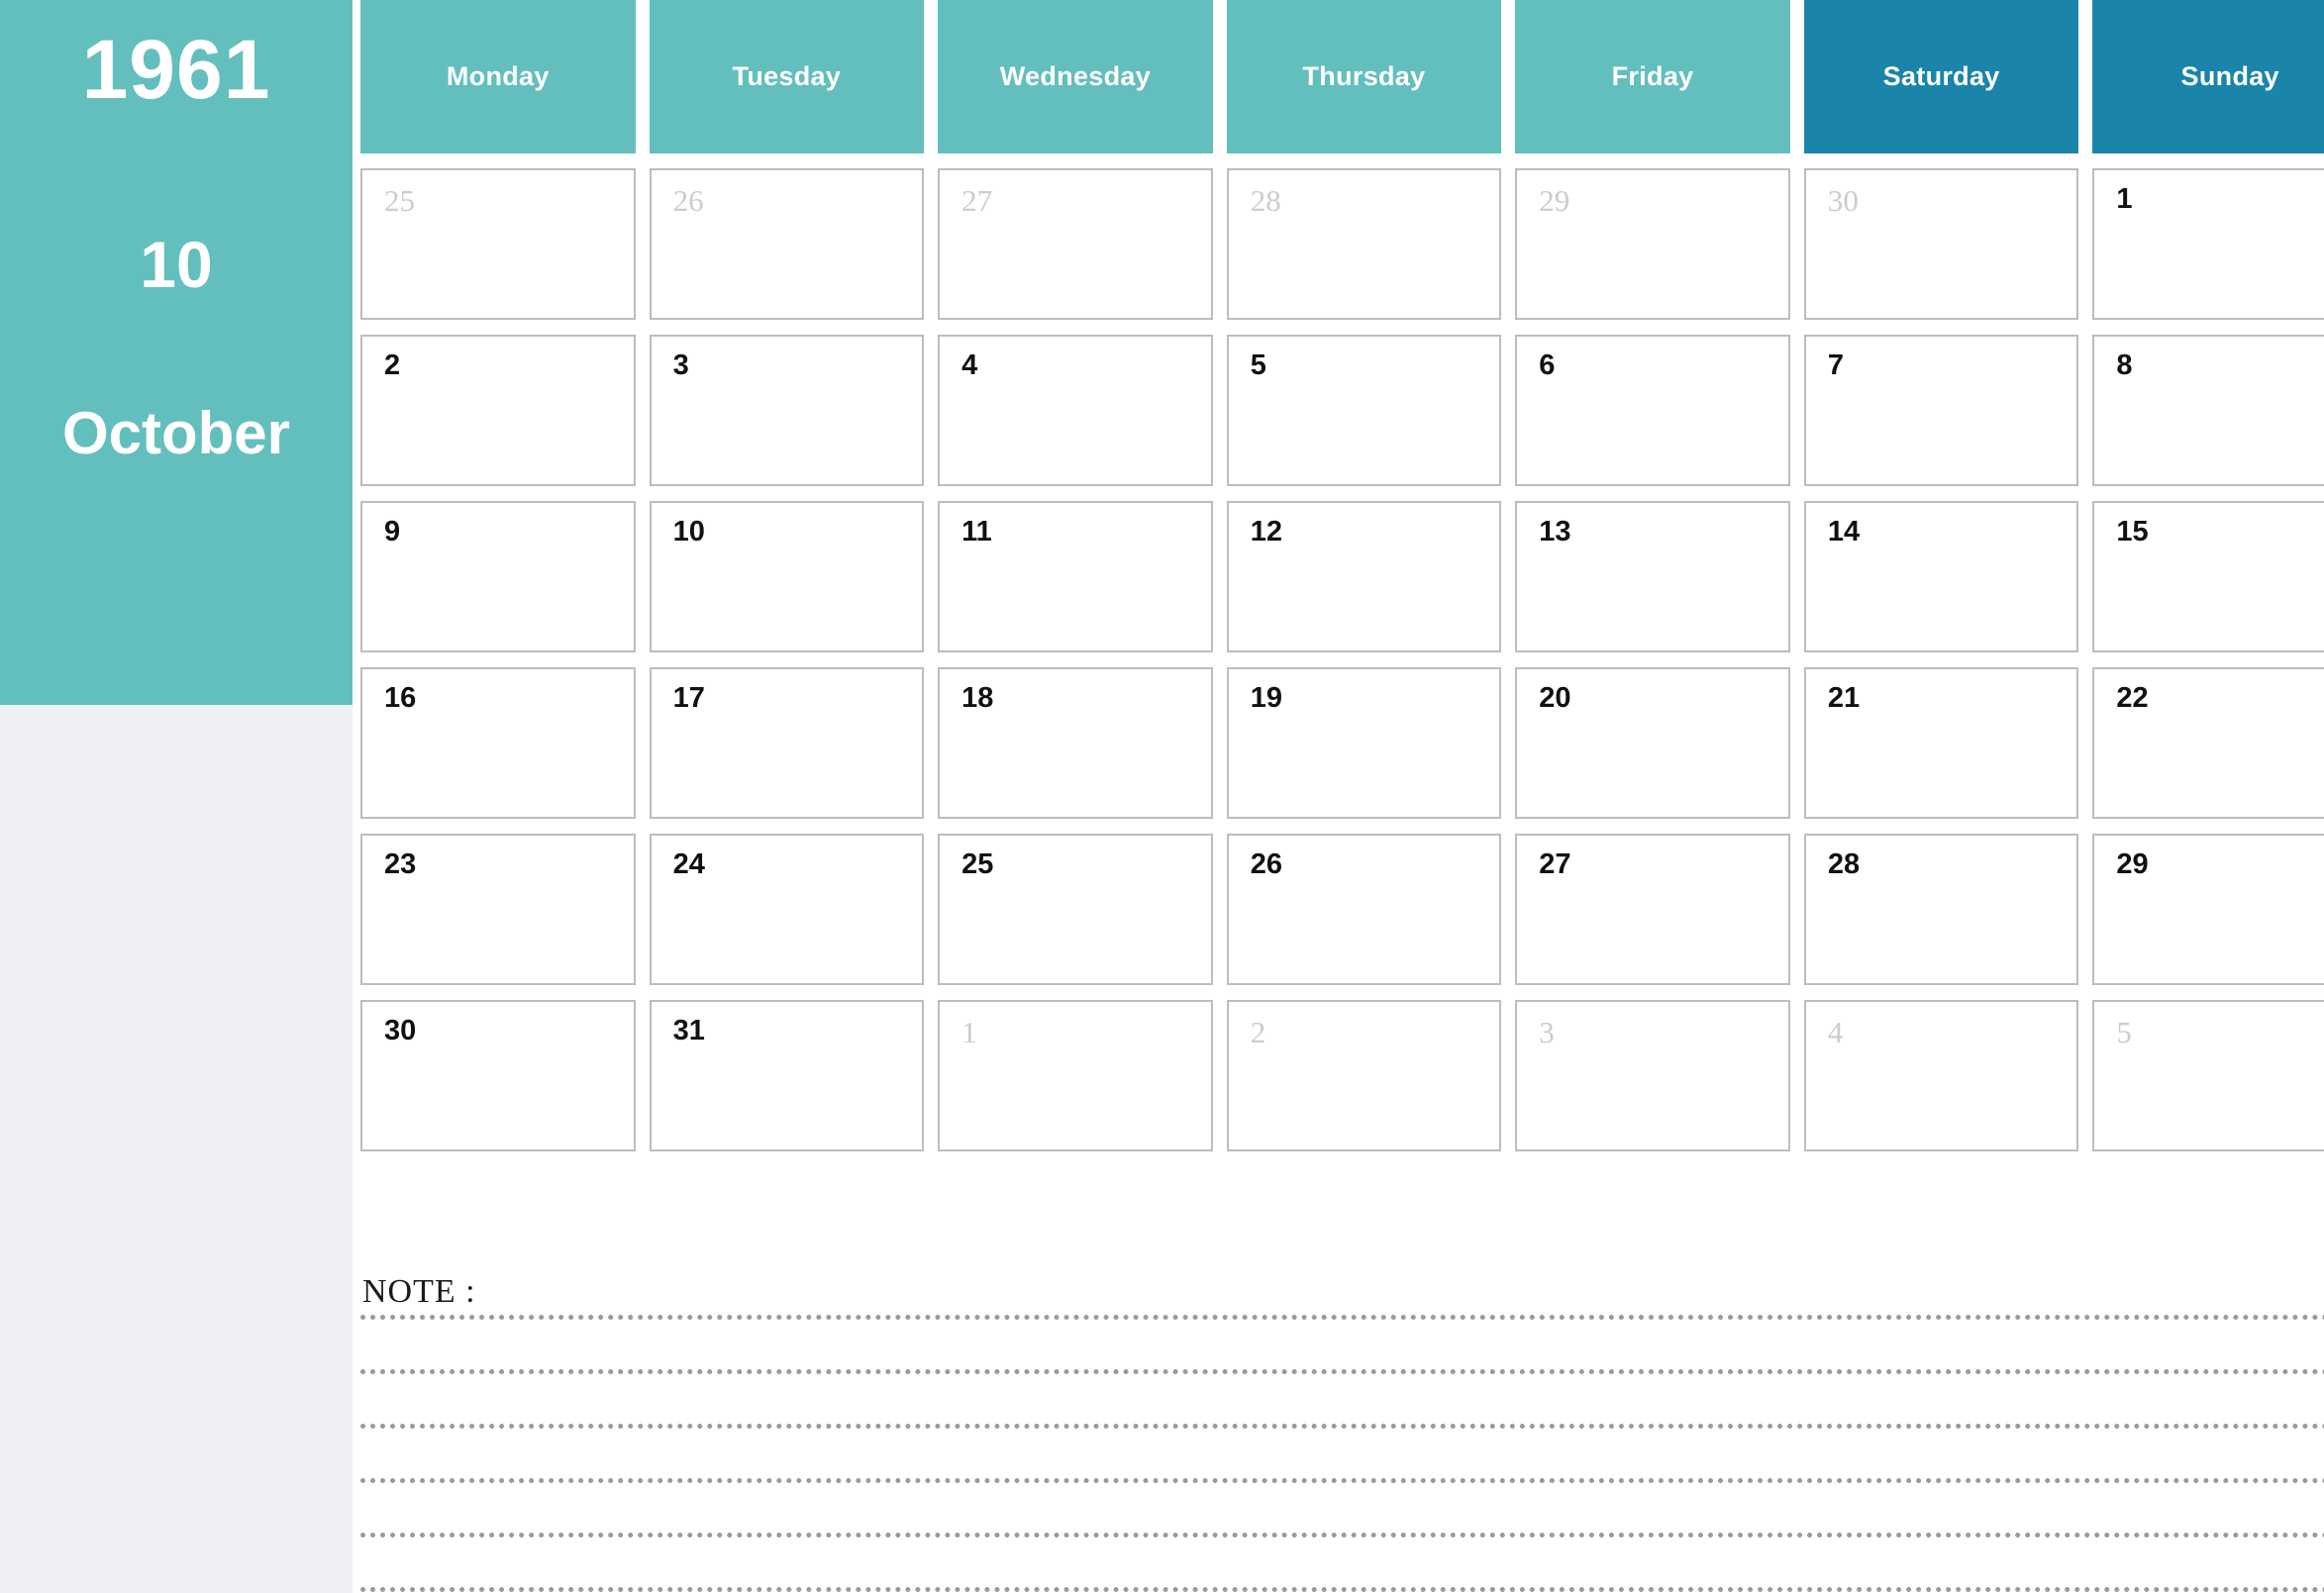 This screenshot has width=2324, height=1593. I want to click on day-number: 31, so click(688, 1030).